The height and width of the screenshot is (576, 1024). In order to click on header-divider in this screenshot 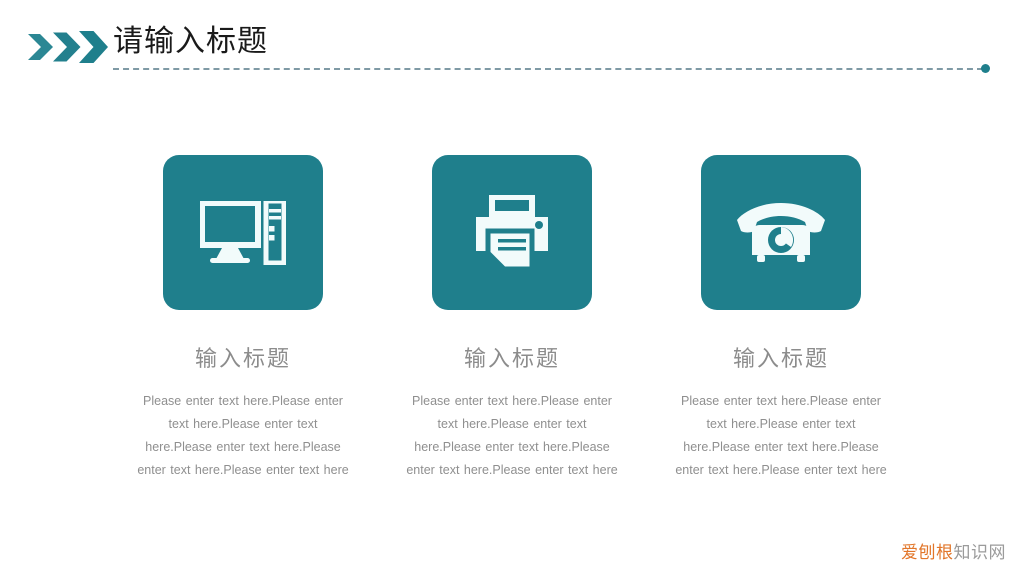, I will do `click(548, 69)`.